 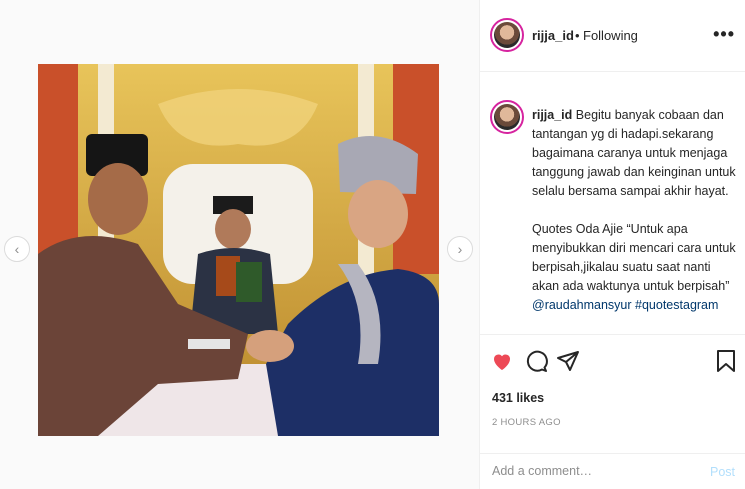 I want to click on comment-bar: Post, so click(x=612, y=471).